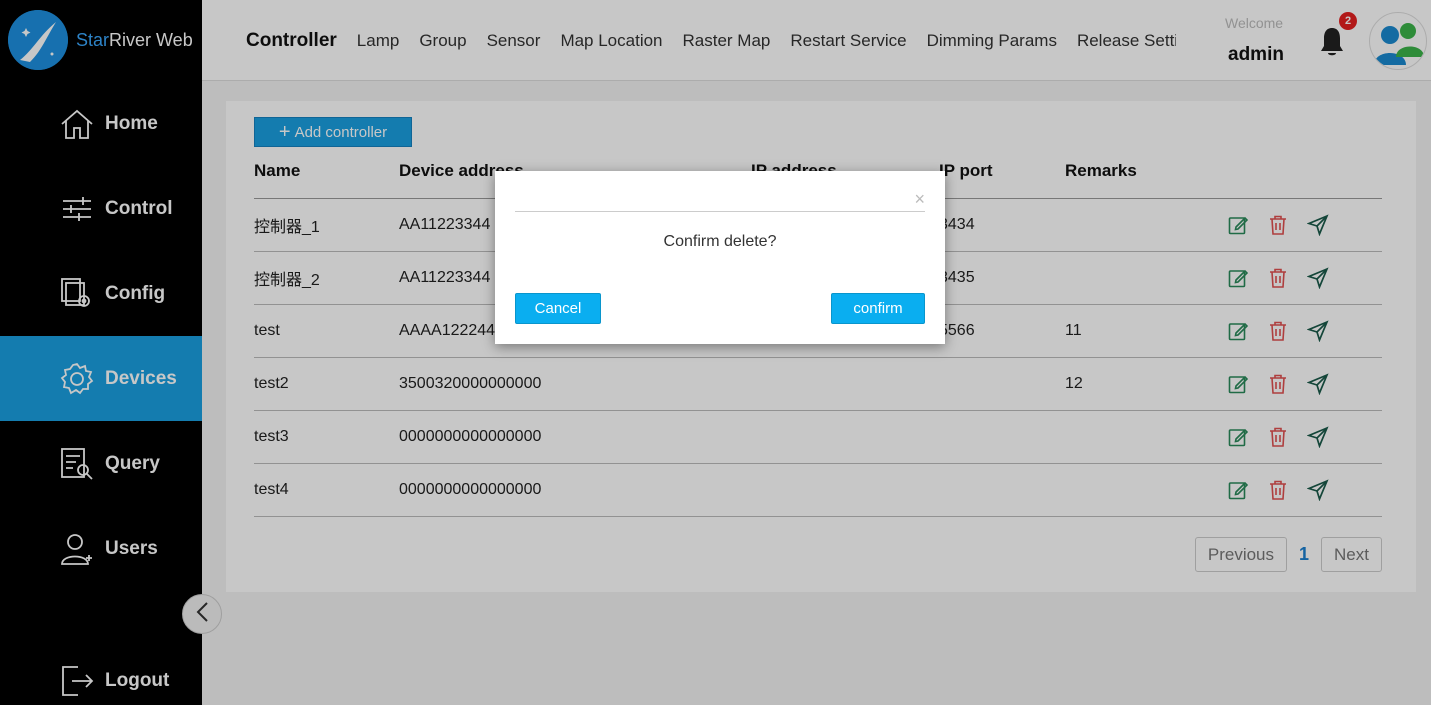 The height and width of the screenshot is (705, 1431). What do you see at coordinates (919, 199) in the screenshot?
I see `close-icon: ×` at bounding box center [919, 199].